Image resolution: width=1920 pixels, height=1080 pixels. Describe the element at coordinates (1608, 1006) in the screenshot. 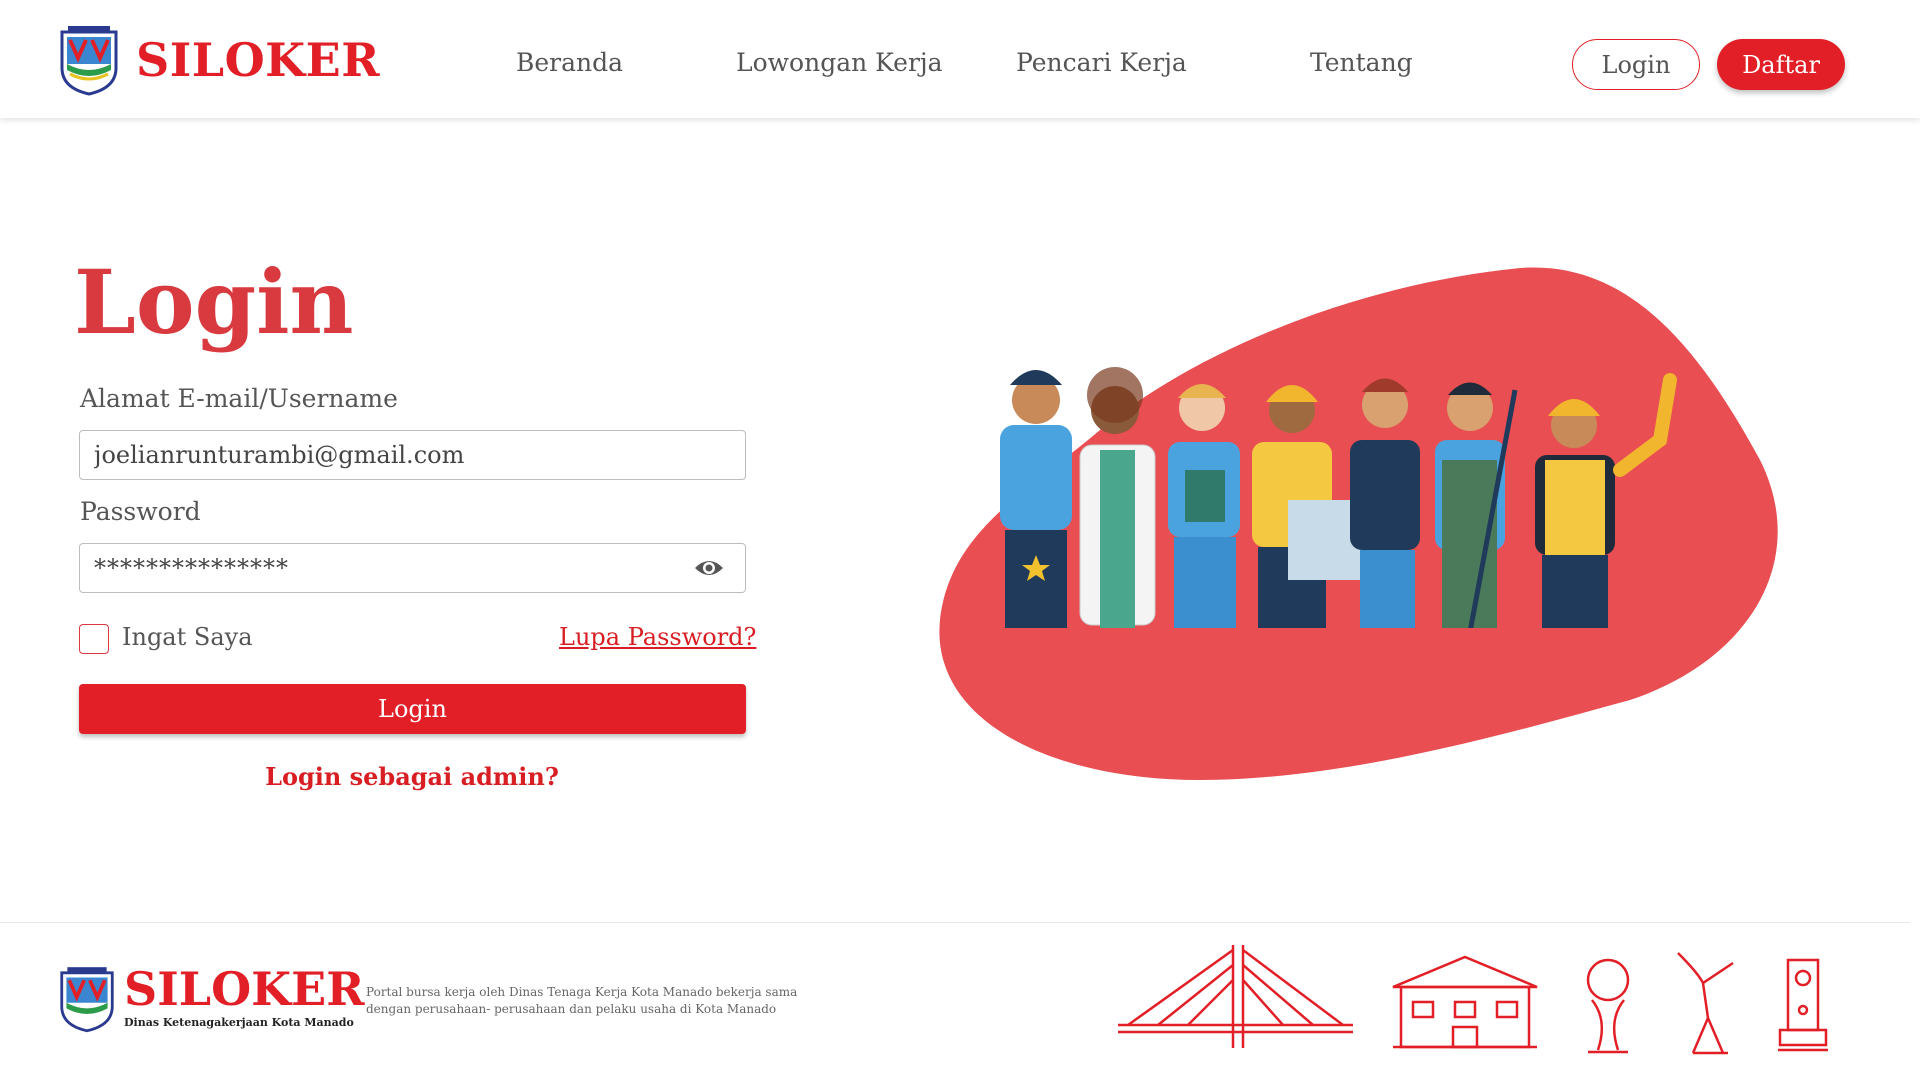

I see `monument-icon` at that location.